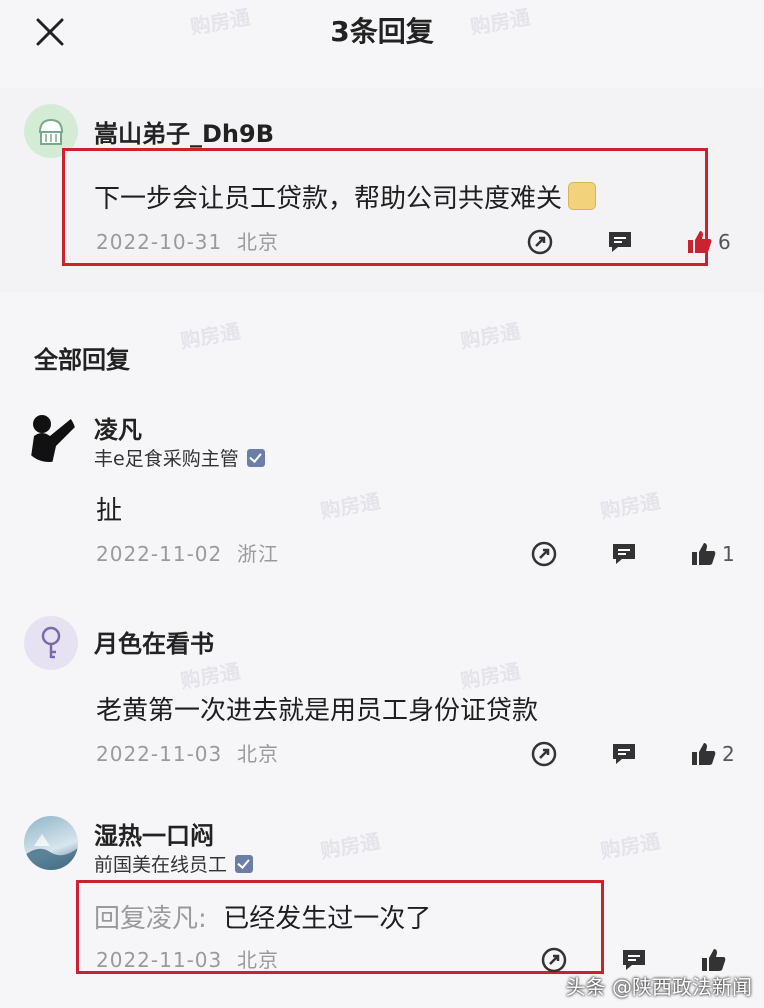  I want to click on cookie-emoji-icon, so click(582, 196).